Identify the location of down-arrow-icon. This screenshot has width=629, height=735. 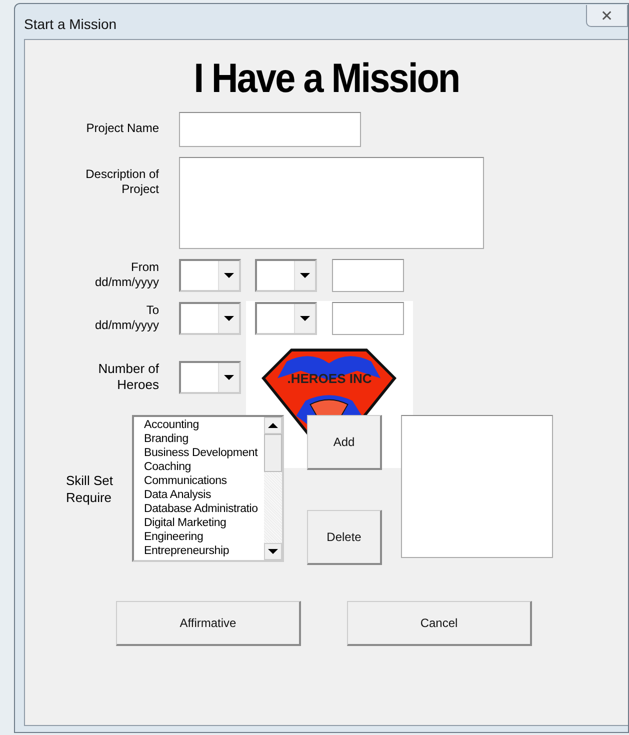
(273, 551).